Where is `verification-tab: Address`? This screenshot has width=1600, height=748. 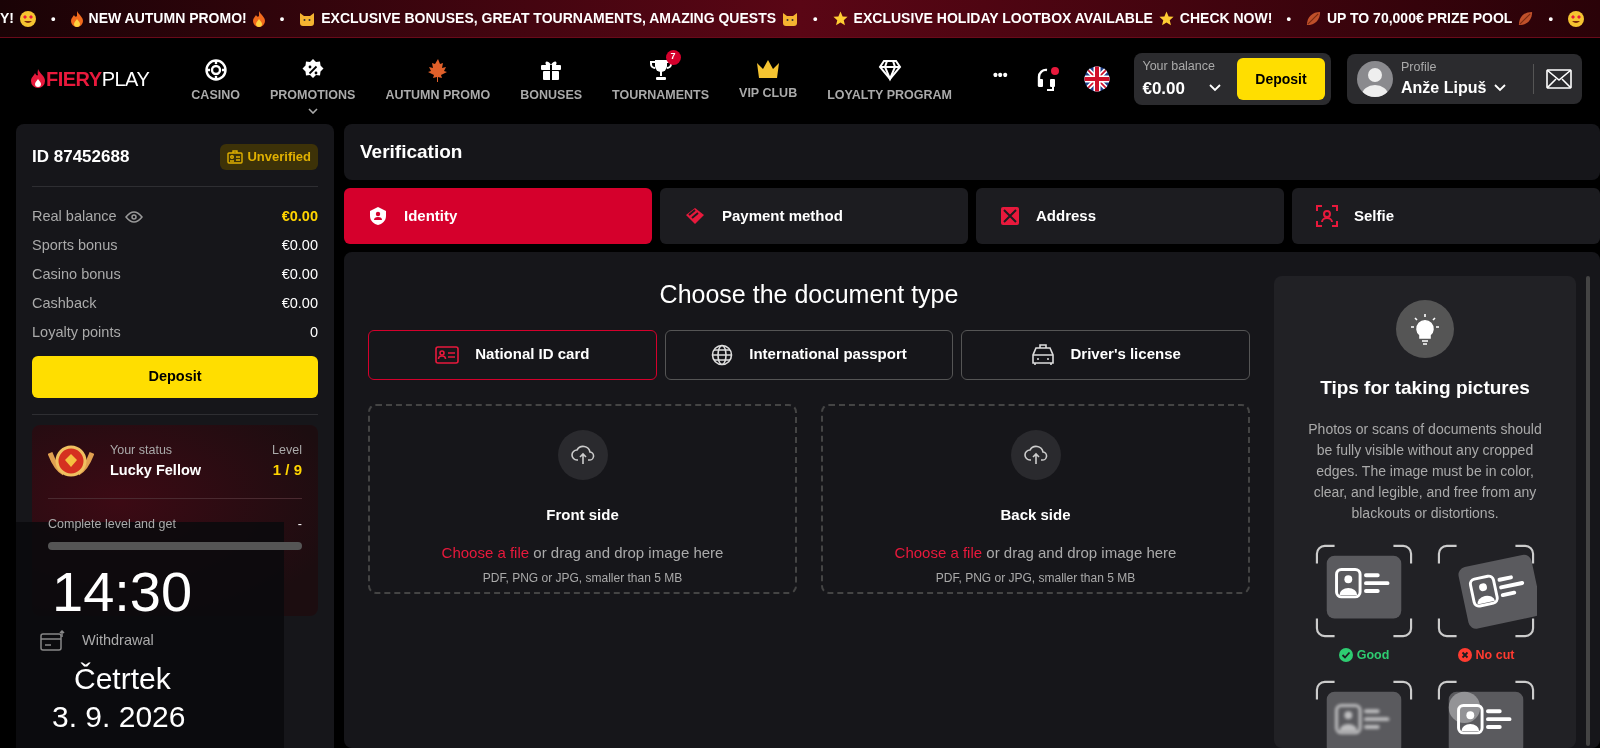
verification-tab: Address is located at coordinates (1130, 216).